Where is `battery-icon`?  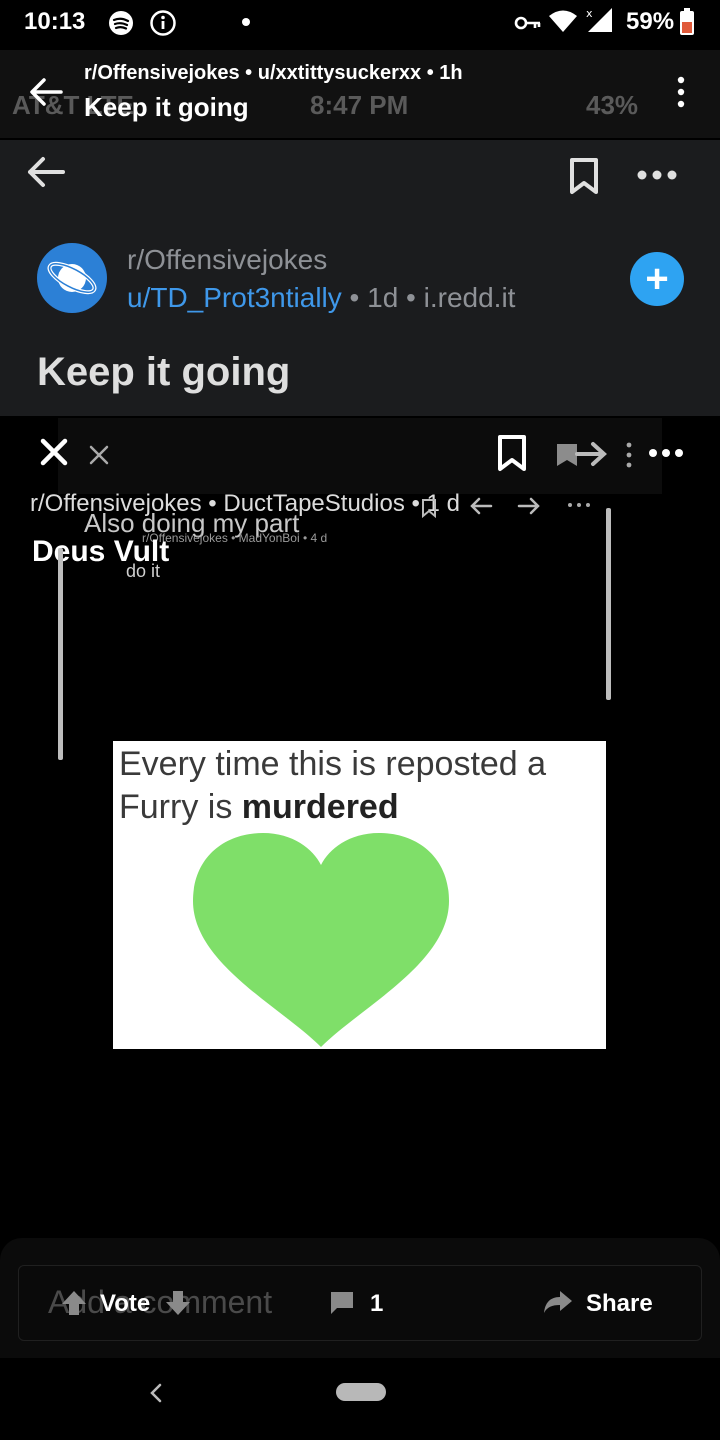
battery-icon is located at coordinates (687, 22).